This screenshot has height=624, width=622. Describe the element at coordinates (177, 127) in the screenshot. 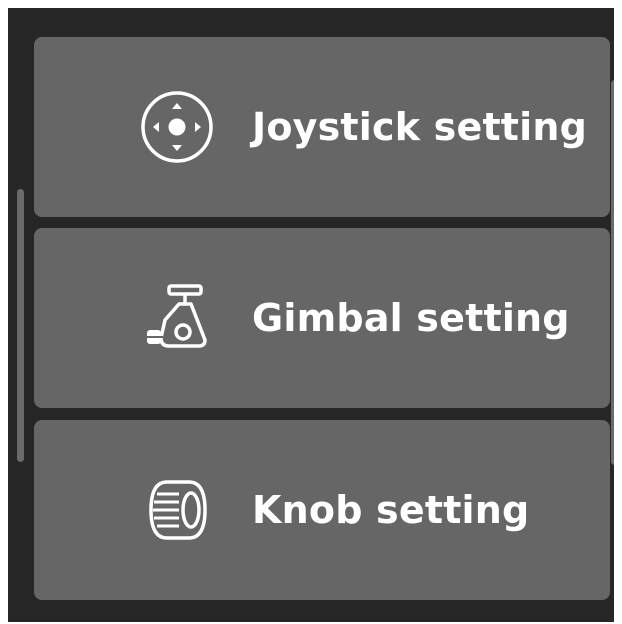

I see `joystick-icon` at that location.